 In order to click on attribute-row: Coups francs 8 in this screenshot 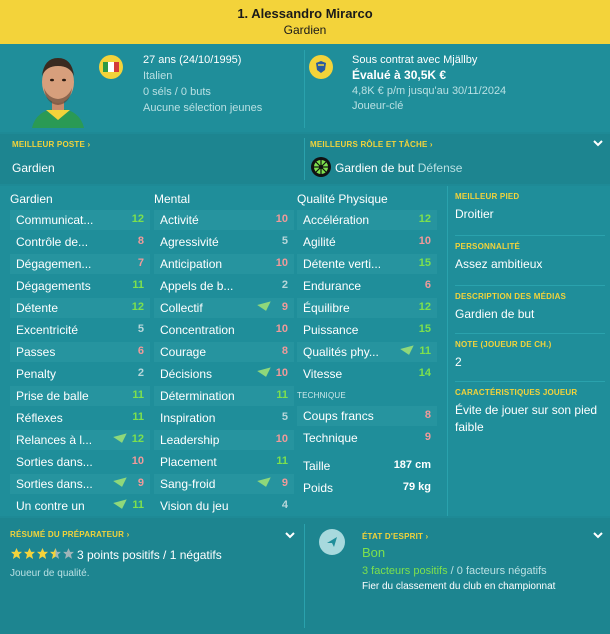, I will do `click(367, 416)`.